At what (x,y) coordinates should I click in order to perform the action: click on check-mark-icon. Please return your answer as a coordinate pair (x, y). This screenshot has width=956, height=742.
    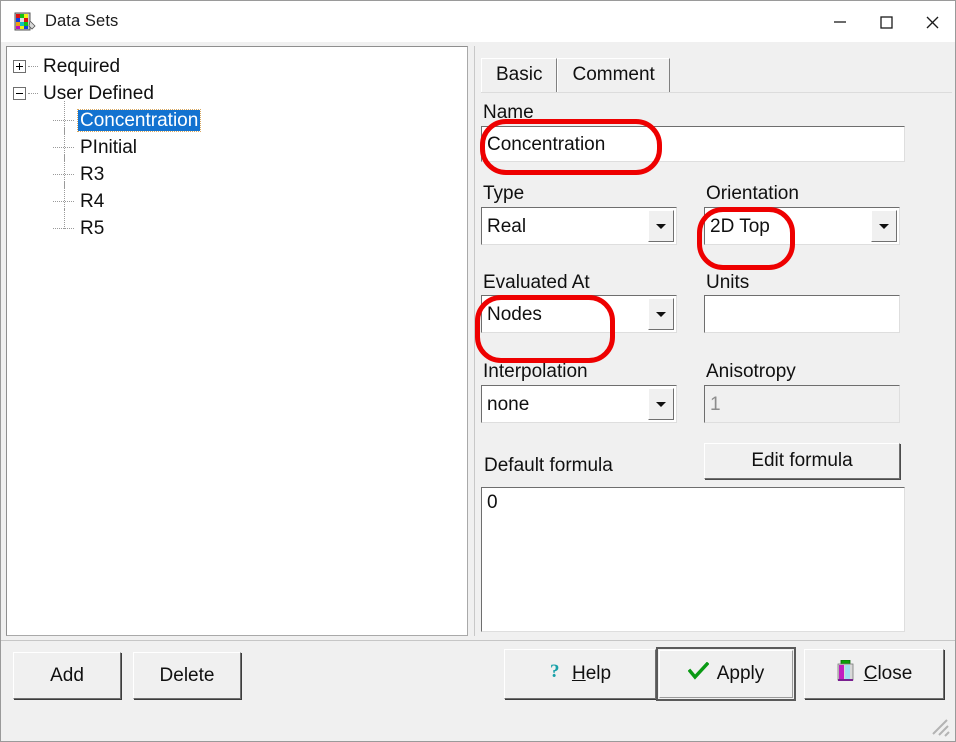
    Looking at the image, I should click on (698, 673).